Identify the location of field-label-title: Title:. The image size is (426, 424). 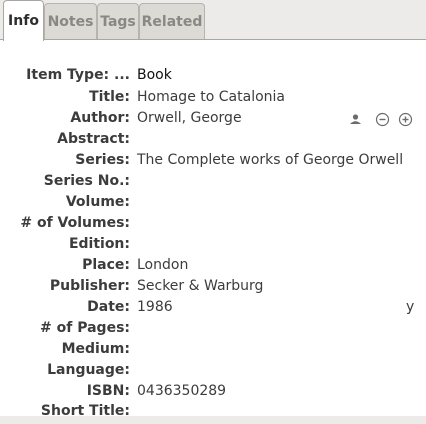
(109, 97).